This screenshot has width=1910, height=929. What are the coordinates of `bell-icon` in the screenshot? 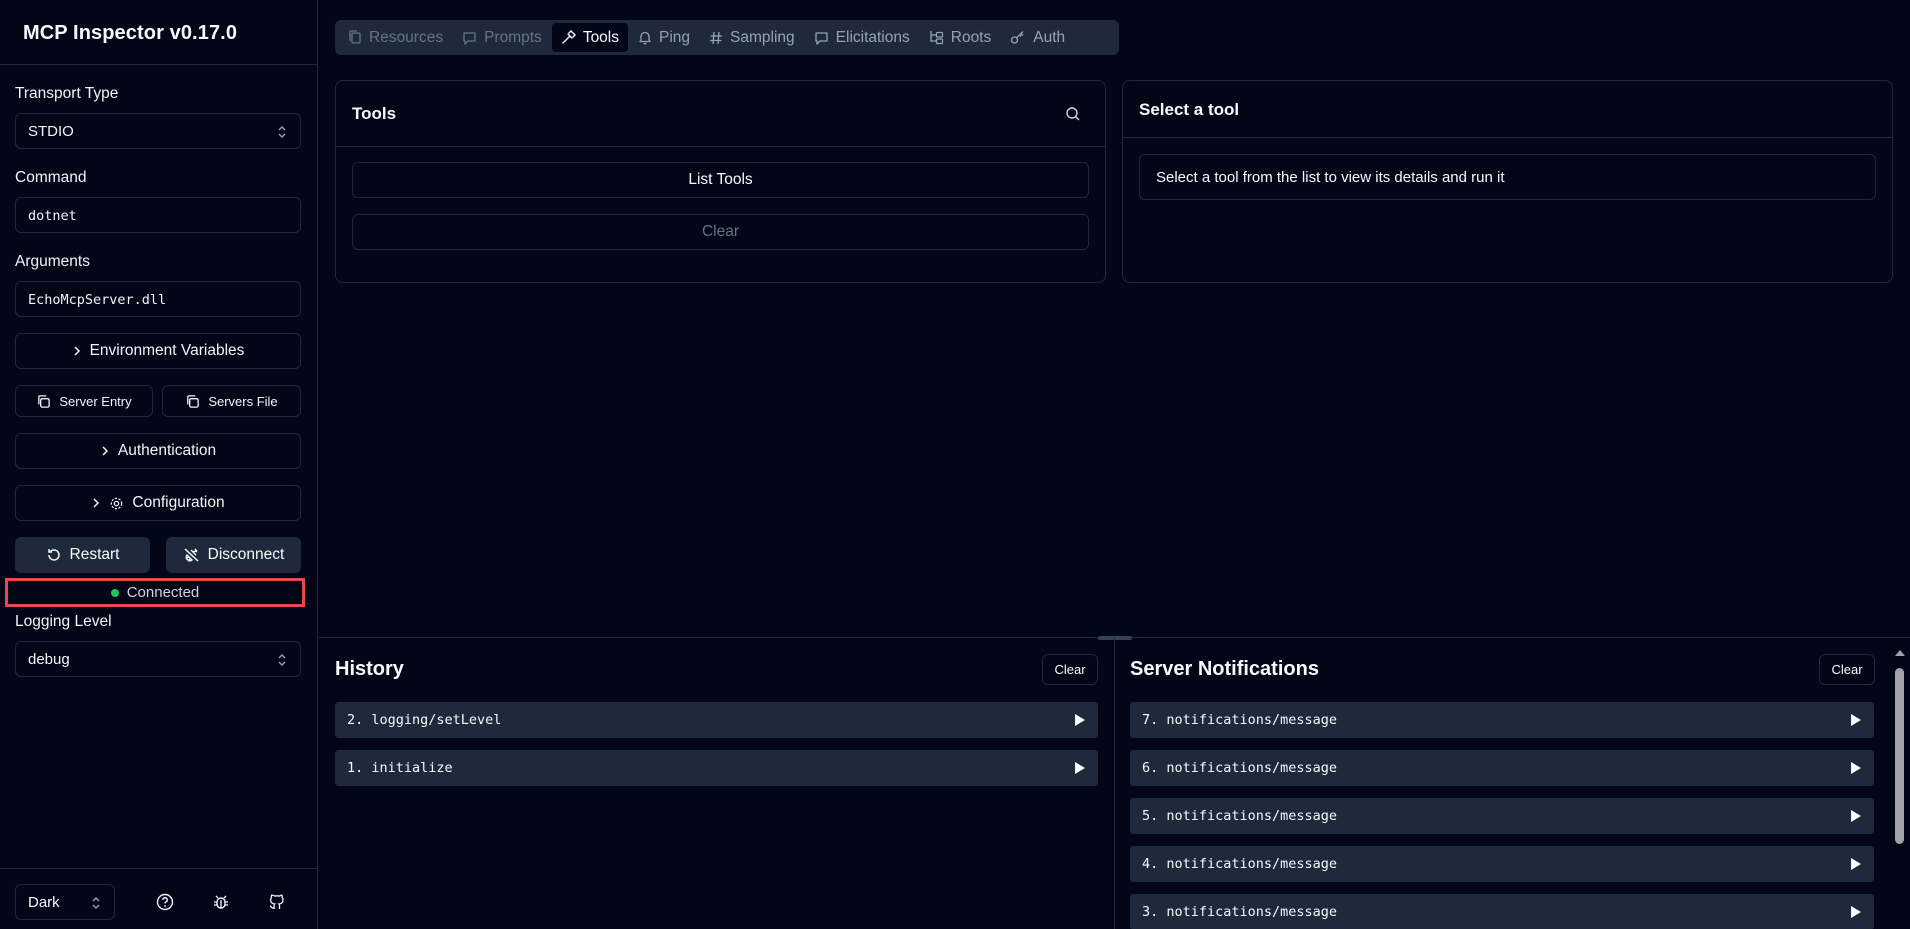 It's located at (645, 38).